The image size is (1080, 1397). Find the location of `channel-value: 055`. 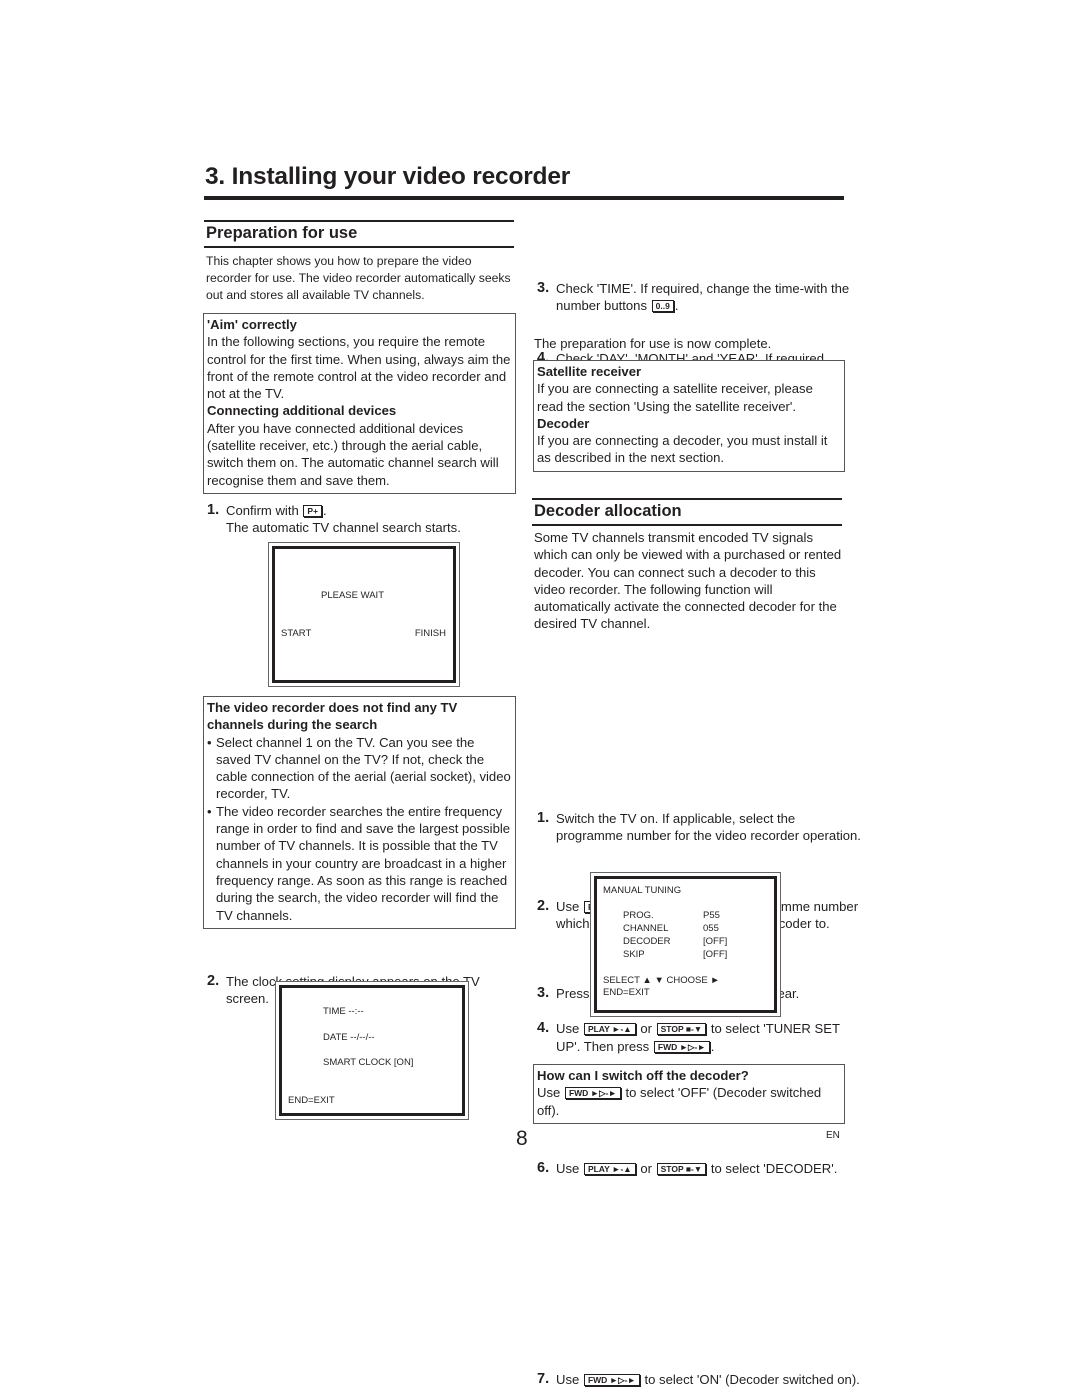

channel-value: 055 is located at coordinates (711, 928).